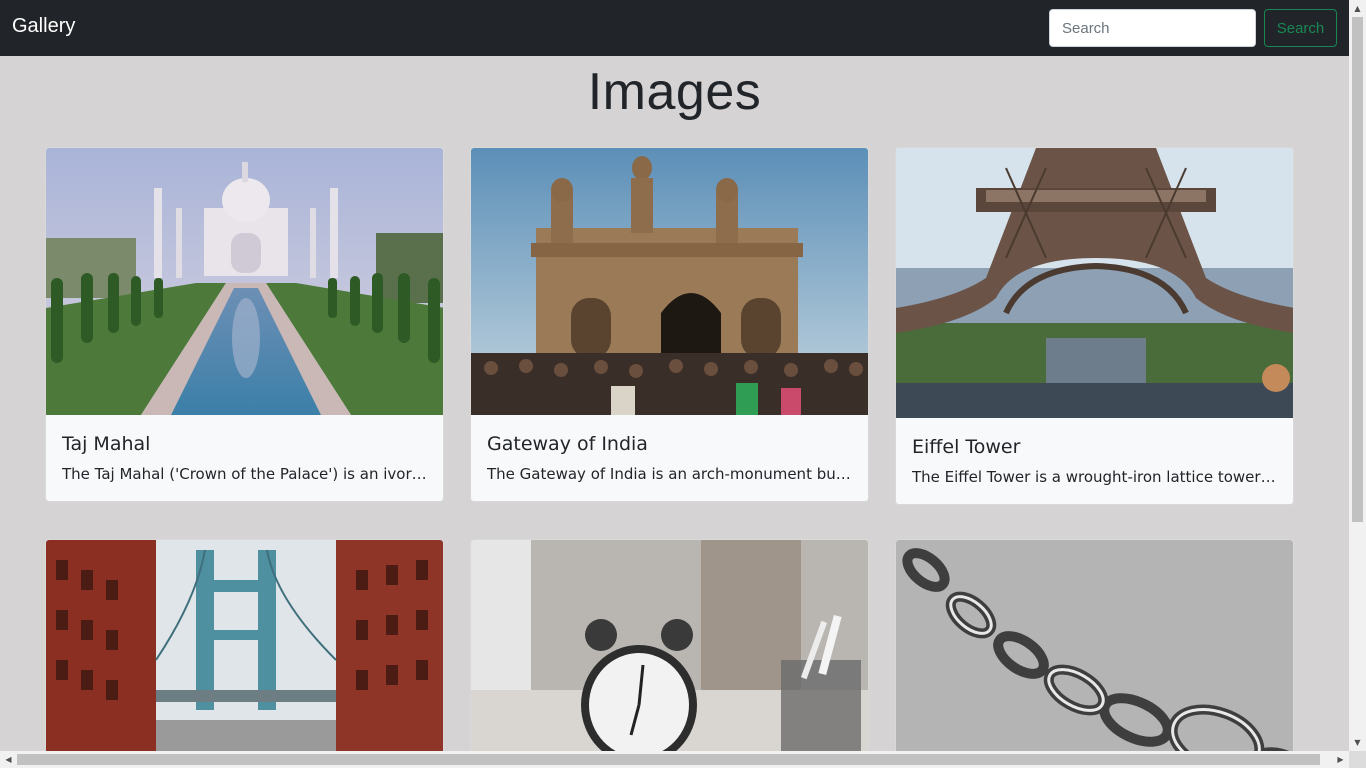 This screenshot has width=1366, height=768. Describe the element at coordinates (567, 444) in the screenshot. I see `card-title: Gateway of India` at that location.